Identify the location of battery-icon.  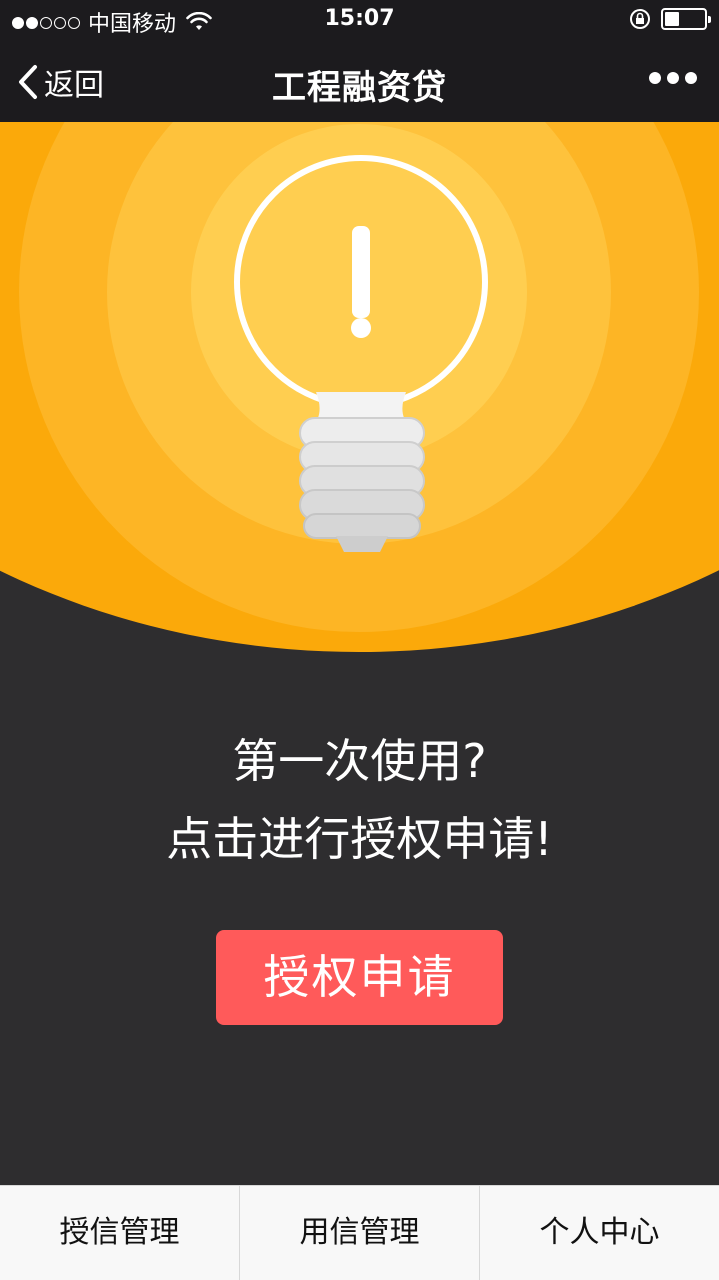
(686, 19).